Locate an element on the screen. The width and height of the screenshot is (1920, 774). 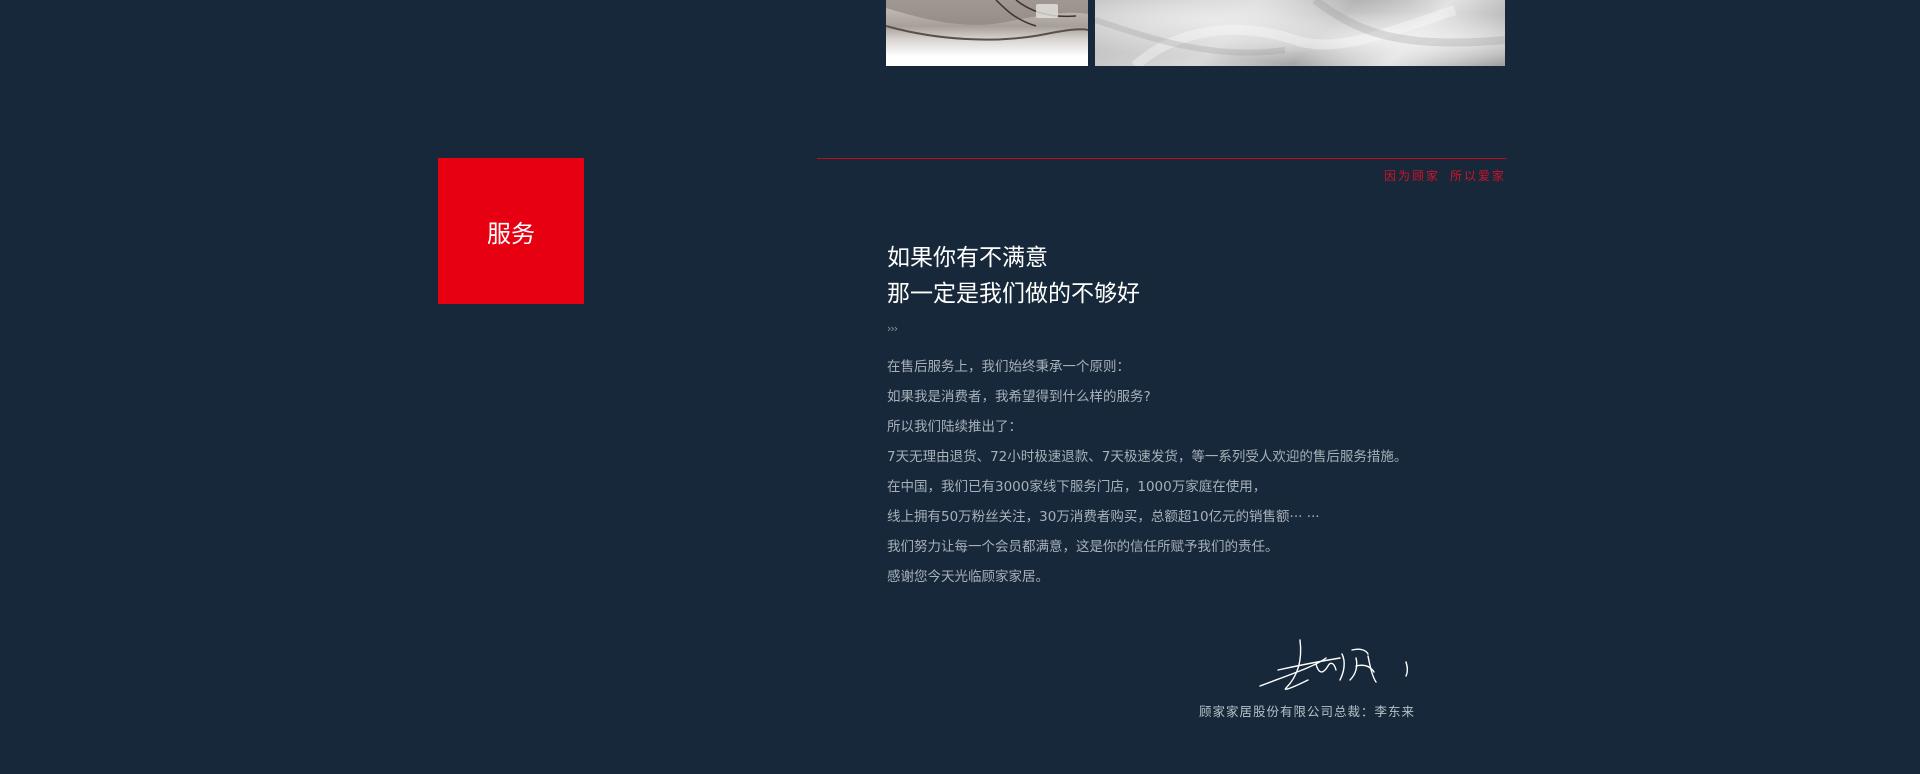
body-line: 线上拥有50万粉丝关注，30万消费者购买，总额超10亿元的销售额··· ··· is located at coordinates (1103, 517).